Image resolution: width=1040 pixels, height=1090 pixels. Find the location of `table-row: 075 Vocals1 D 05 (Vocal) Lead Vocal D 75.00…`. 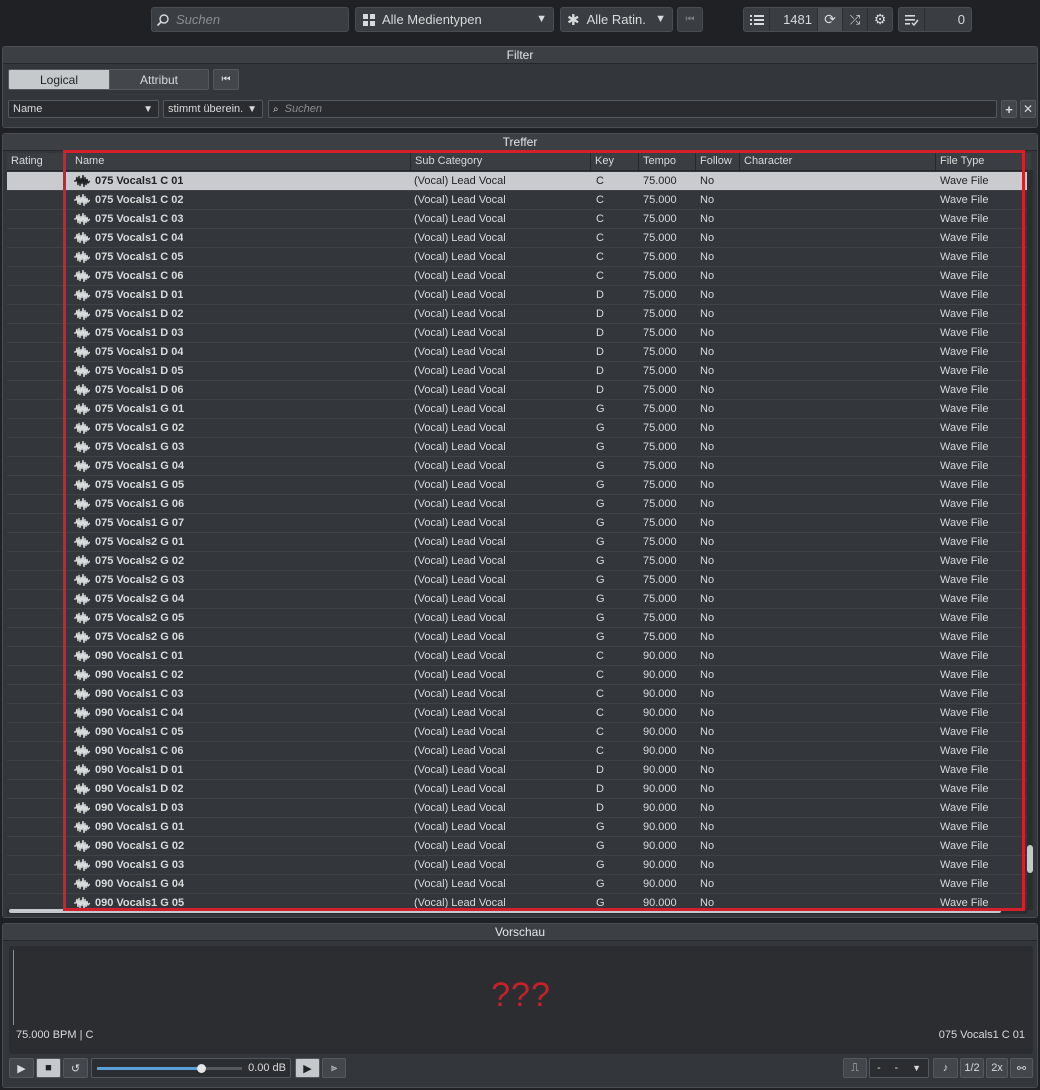

table-row: 075 Vocals1 D 05 (Vocal) Lead Vocal D 75.00… is located at coordinates (518, 371).